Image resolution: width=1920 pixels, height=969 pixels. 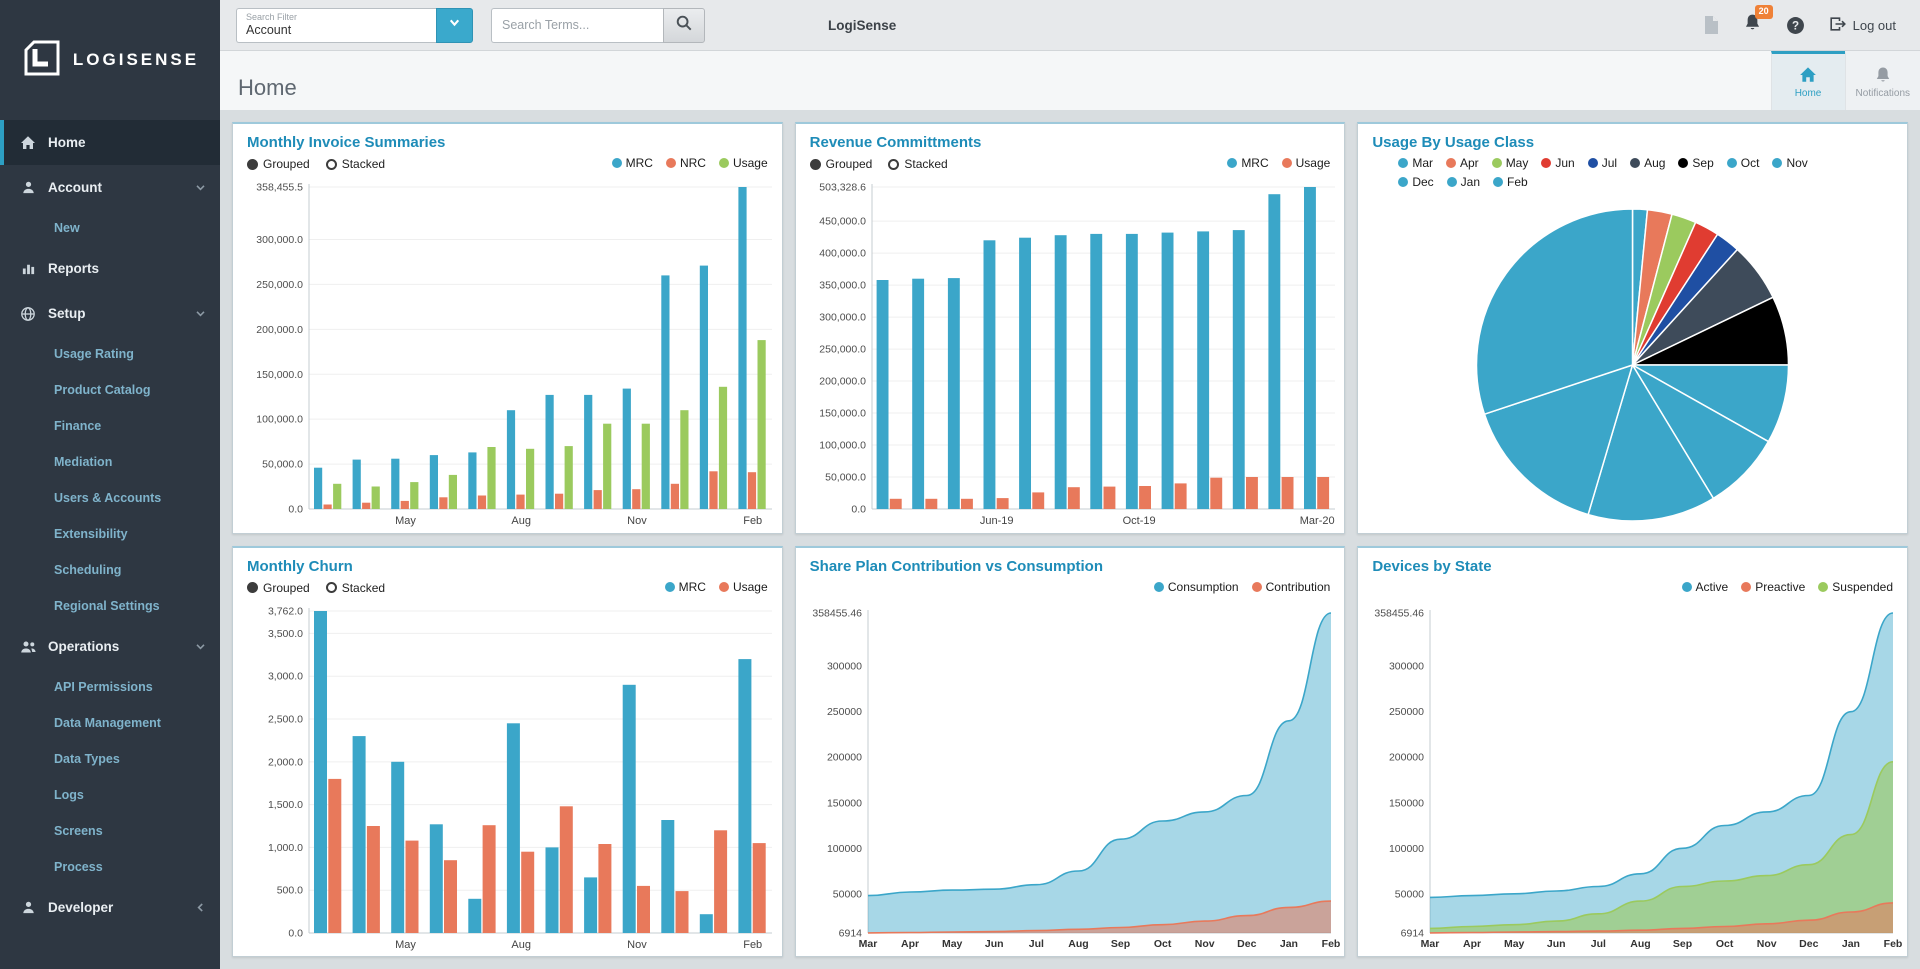 What do you see at coordinates (110, 426) in the screenshot?
I see `sidebar-item-finance: Finance` at bounding box center [110, 426].